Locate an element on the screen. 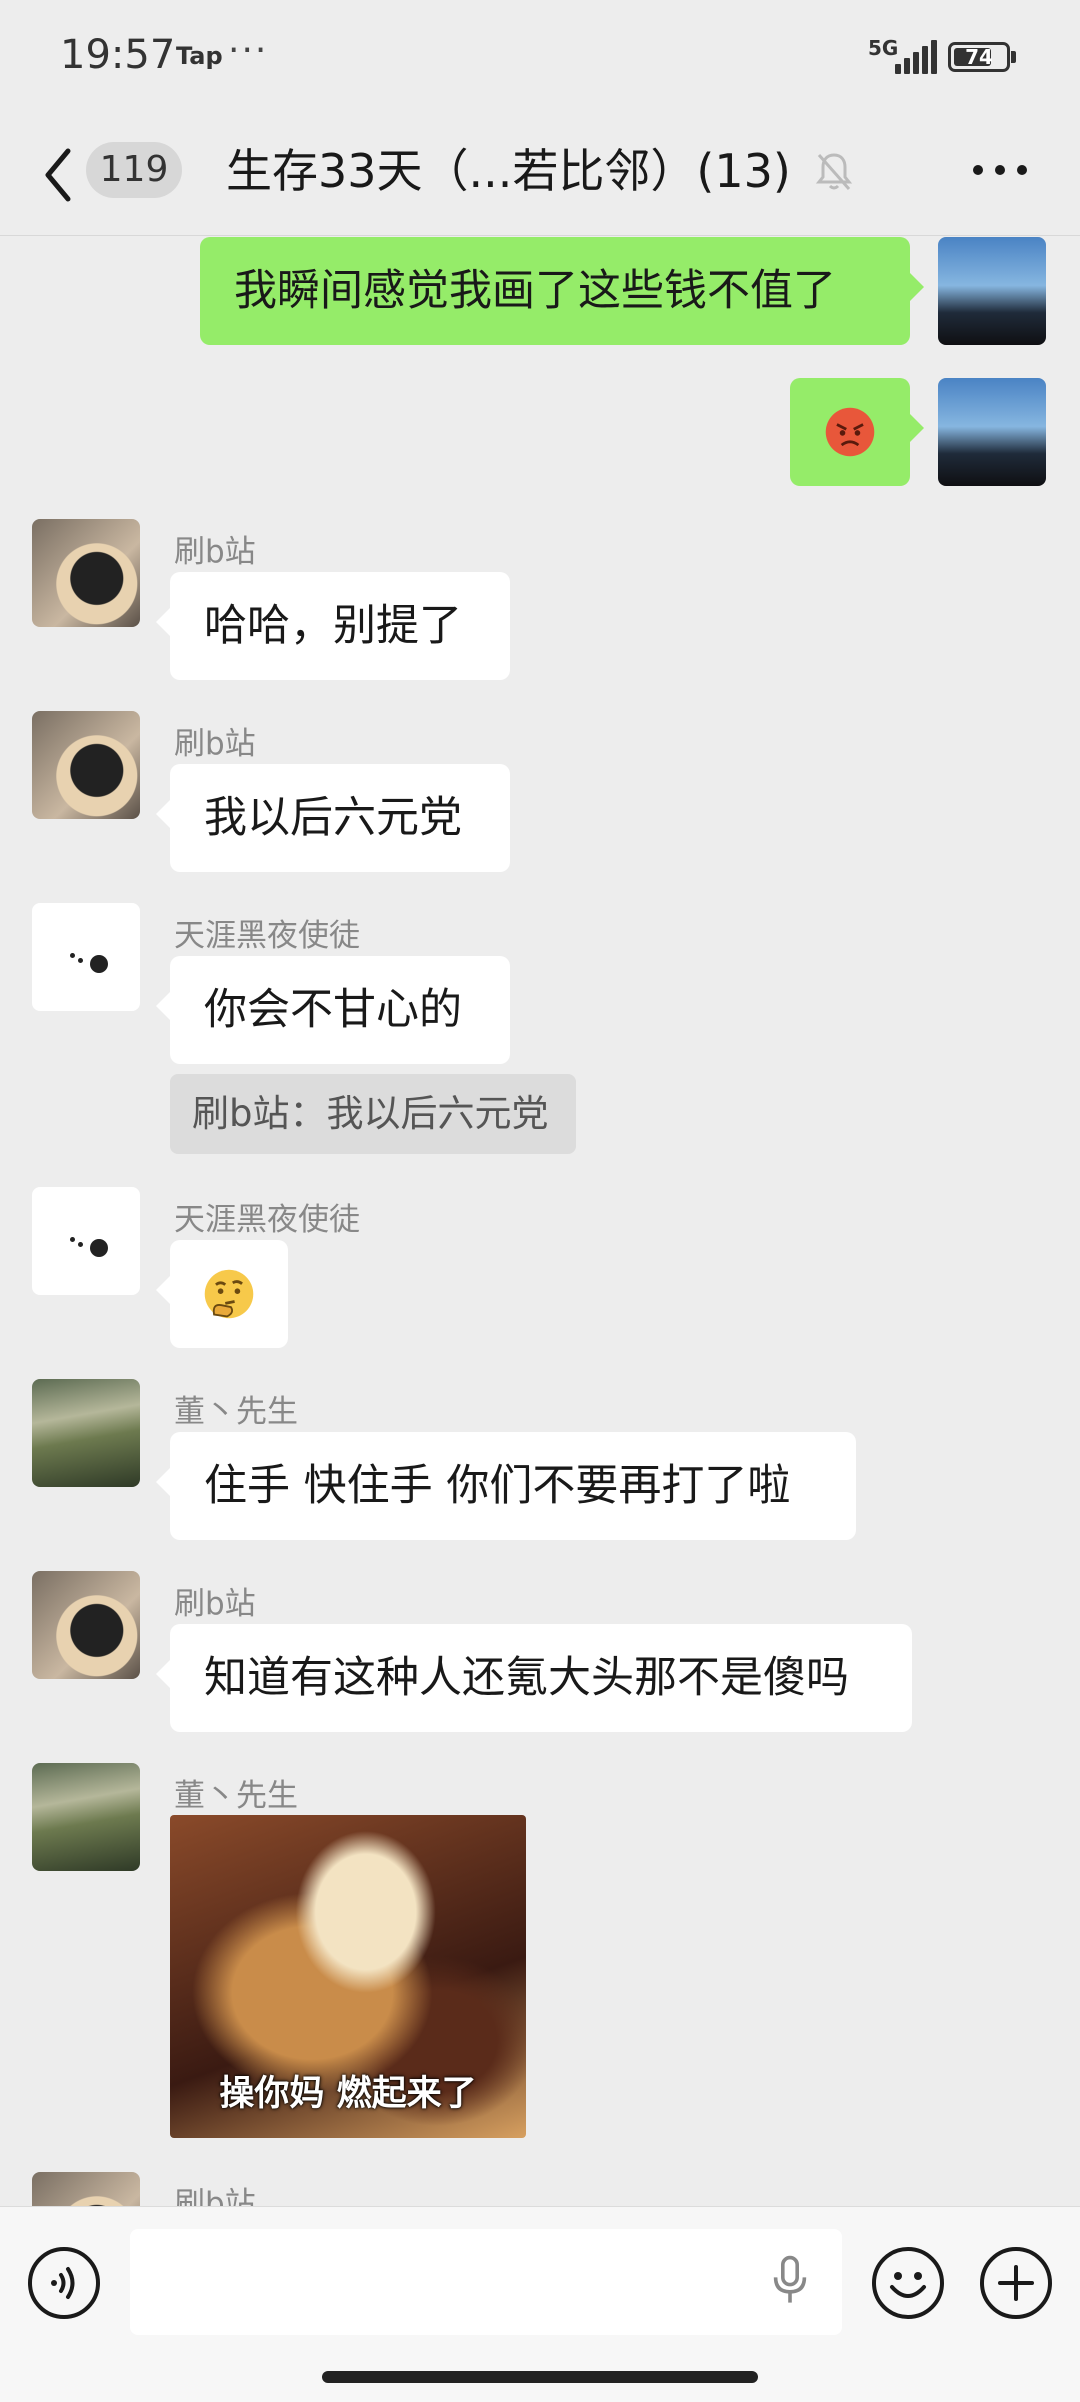 The height and width of the screenshot is (2402, 1080). status-bar: 19:57 Tap ··· 5G 74 is located at coordinates (540, 57).